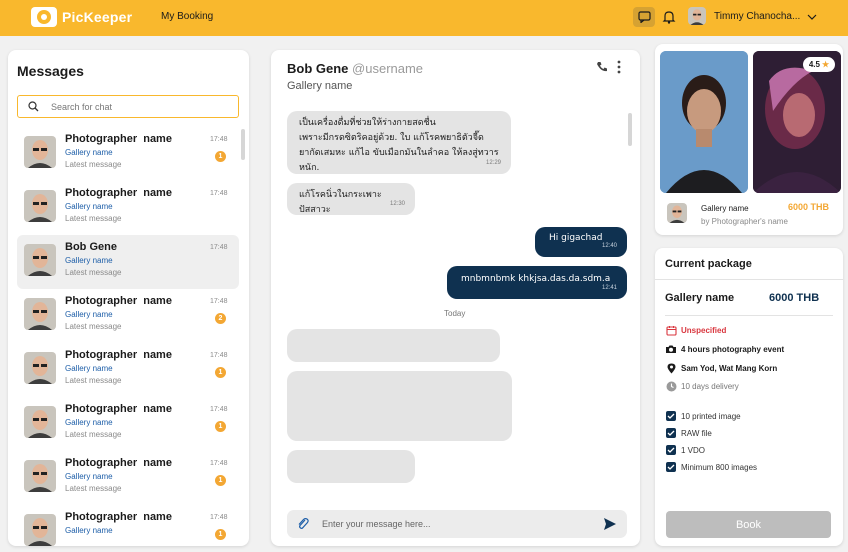 The height and width of the screenshot is (552, 848). I want to click on package-date: Unspecified, so click(695, 330).